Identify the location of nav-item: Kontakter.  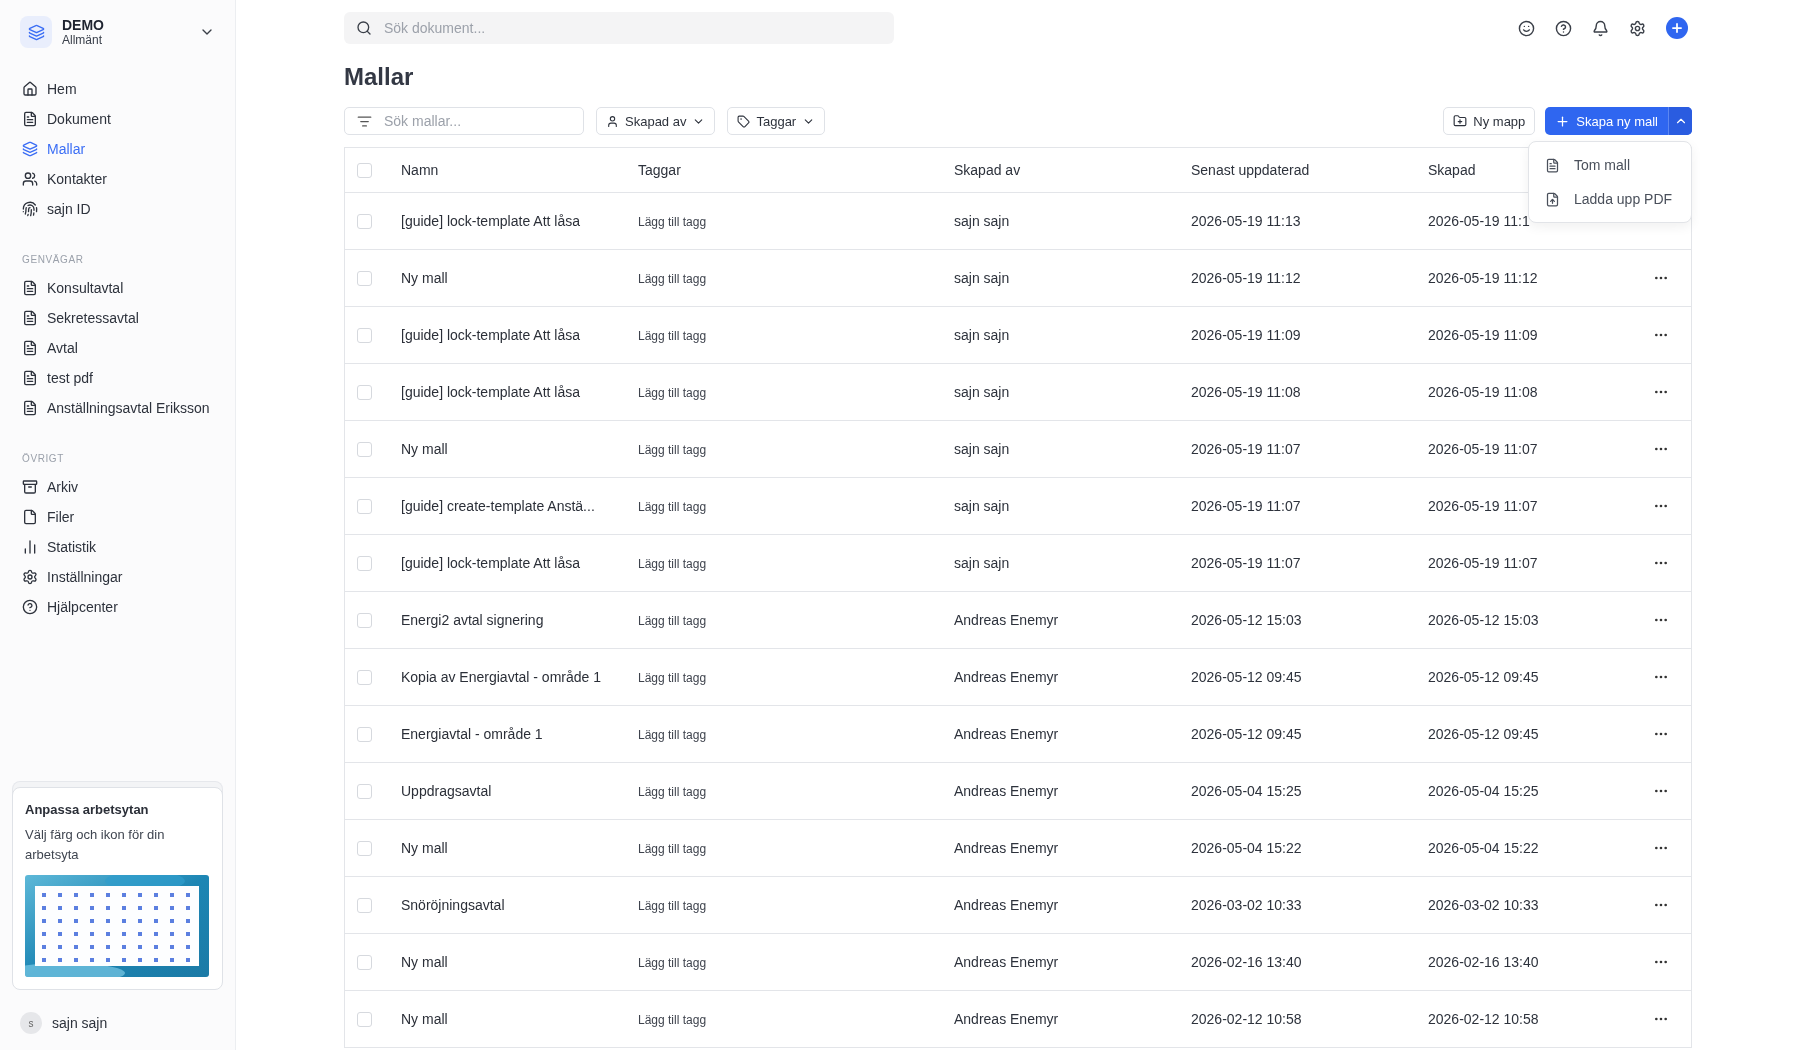
(117, 179).